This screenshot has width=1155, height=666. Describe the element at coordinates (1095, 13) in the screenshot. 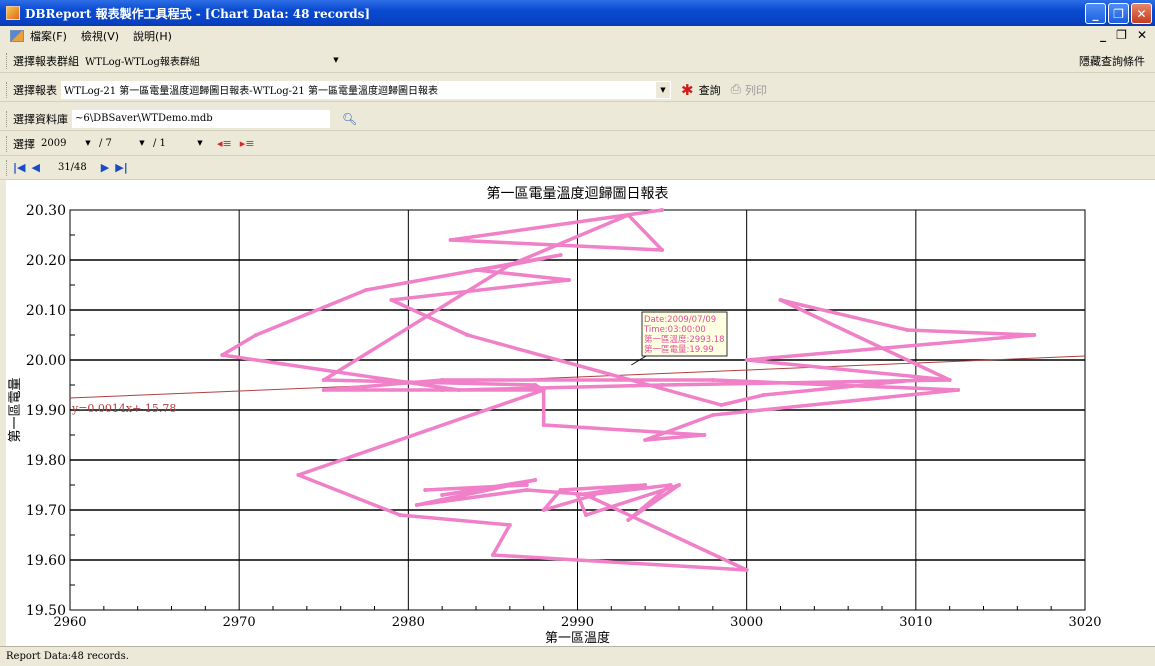

I see `minimize-icon: _` at that location.